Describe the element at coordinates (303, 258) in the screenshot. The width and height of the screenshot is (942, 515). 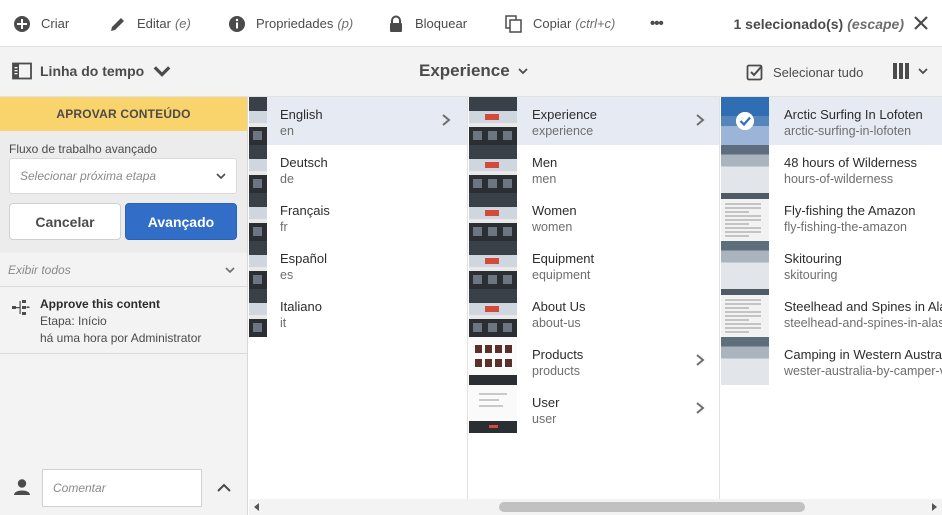
I see `item-title: Español` at that location.